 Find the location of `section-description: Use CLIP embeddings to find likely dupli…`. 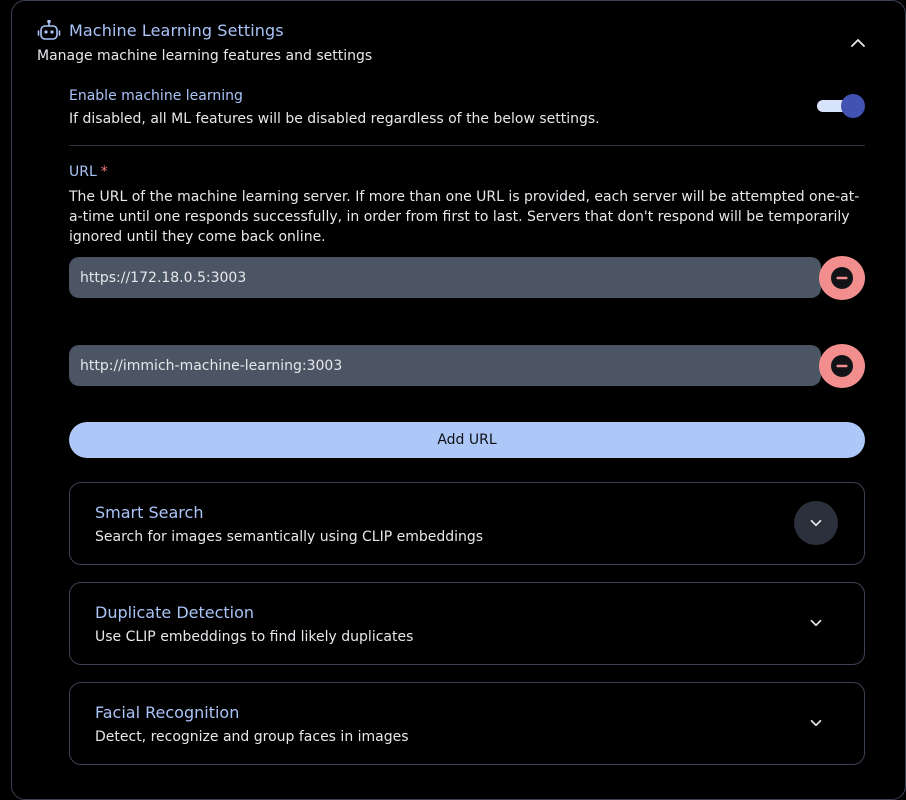

section-description: Use CLIP embeddings to find likely dupli… is located at coordinates (254, 637).